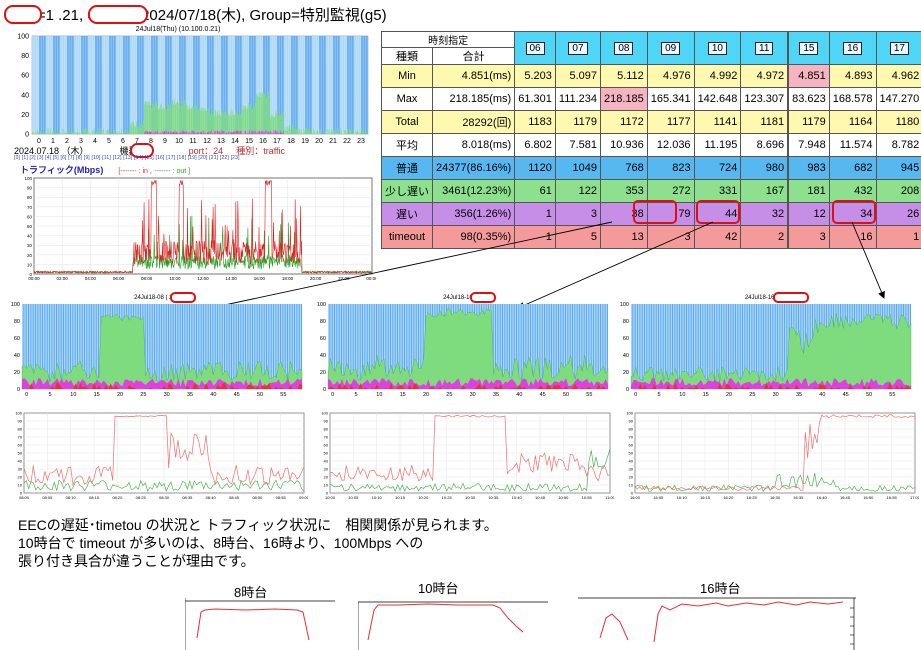  Describe the element at coordinates (187, 497) in the screenshot. I see `x-tick-label: 08:35` at that location.